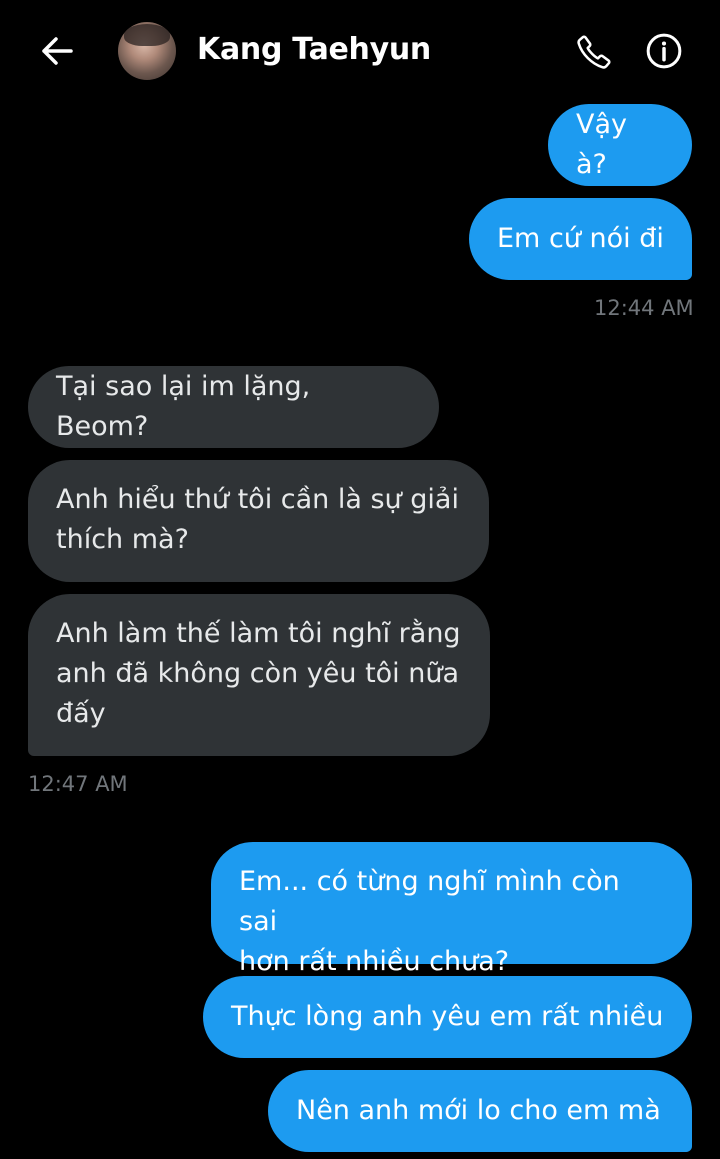 This screenshot has width=720, height=1159. What do you see at coordinates (314, 49) in the screenshot?
I see `contact-name: Kang Taehyun` at bounding box center [314, 49].